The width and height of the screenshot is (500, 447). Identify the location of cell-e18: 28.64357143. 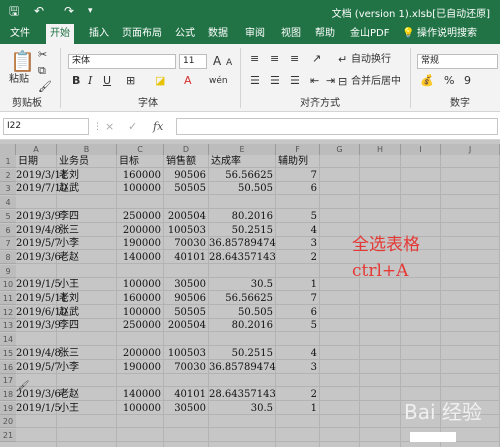
(242, 394).